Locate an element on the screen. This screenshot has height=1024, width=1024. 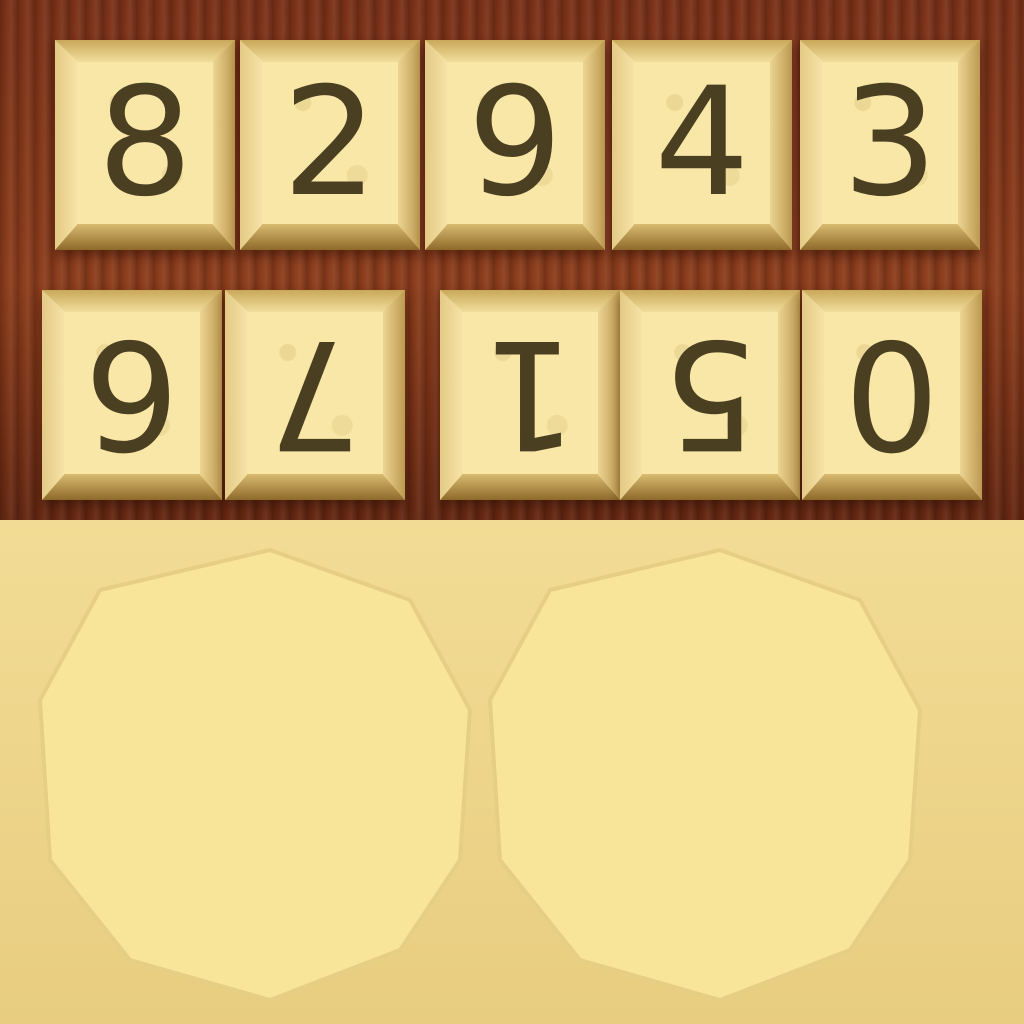
tile-1: 8 is located at coordinates (145, 145).